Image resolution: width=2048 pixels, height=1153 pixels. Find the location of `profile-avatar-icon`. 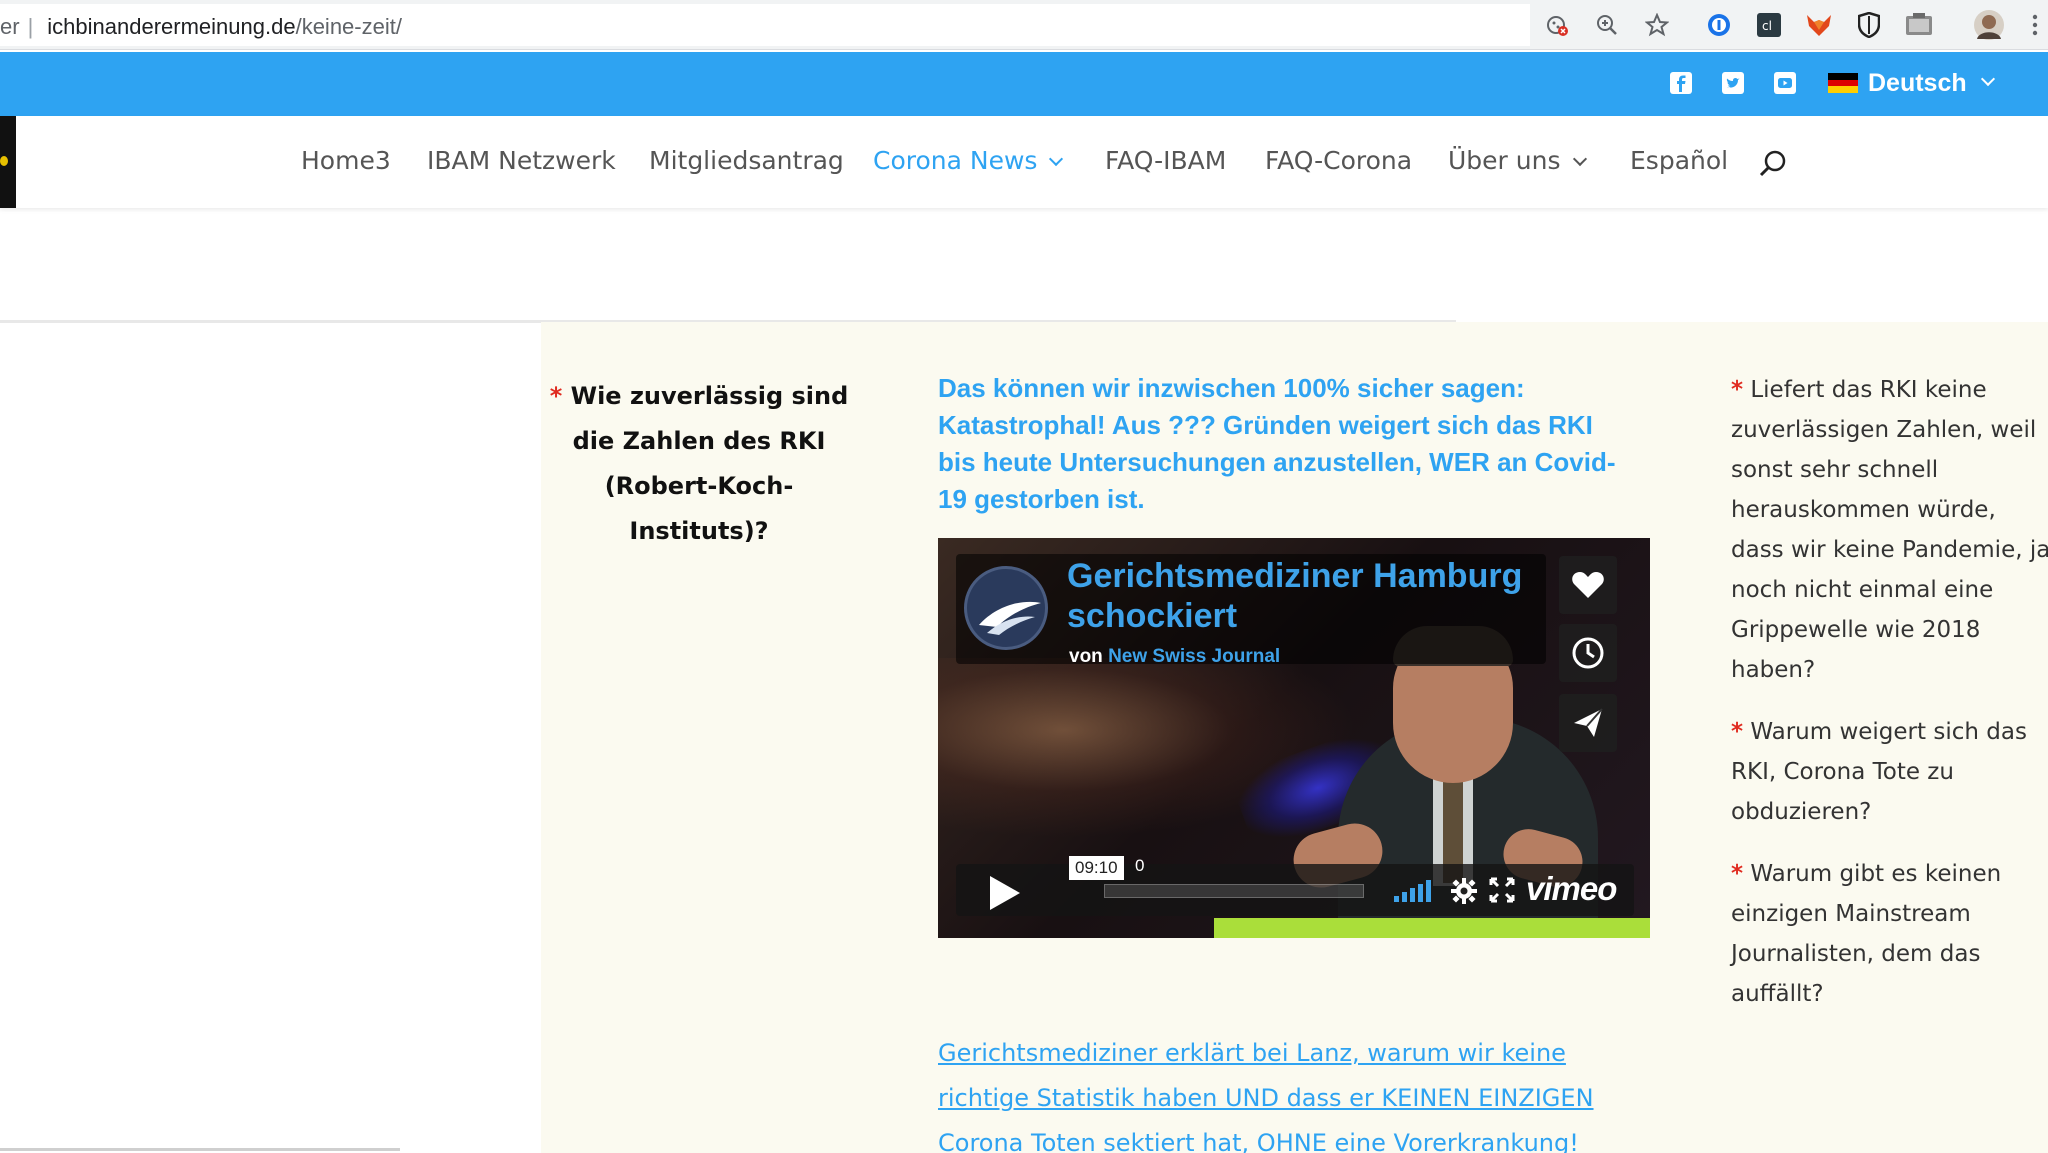

profile-avatar-icon is located at coordinates (1989, 25).